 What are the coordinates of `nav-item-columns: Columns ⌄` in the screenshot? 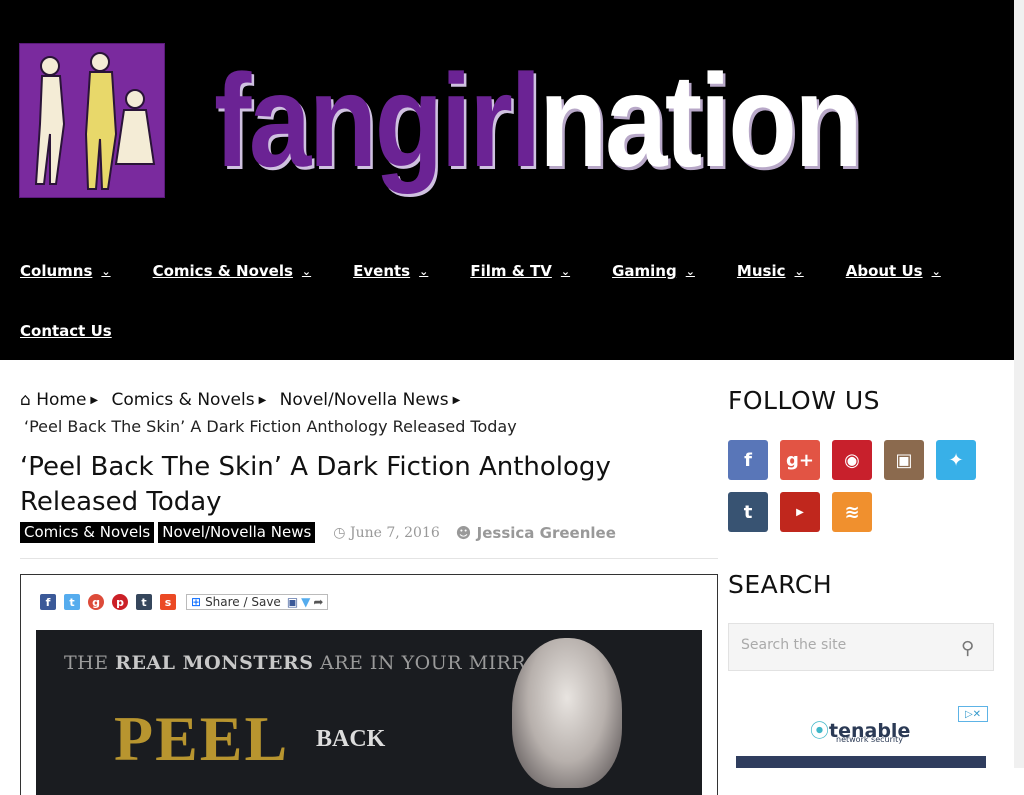 It's located at (65, 271).